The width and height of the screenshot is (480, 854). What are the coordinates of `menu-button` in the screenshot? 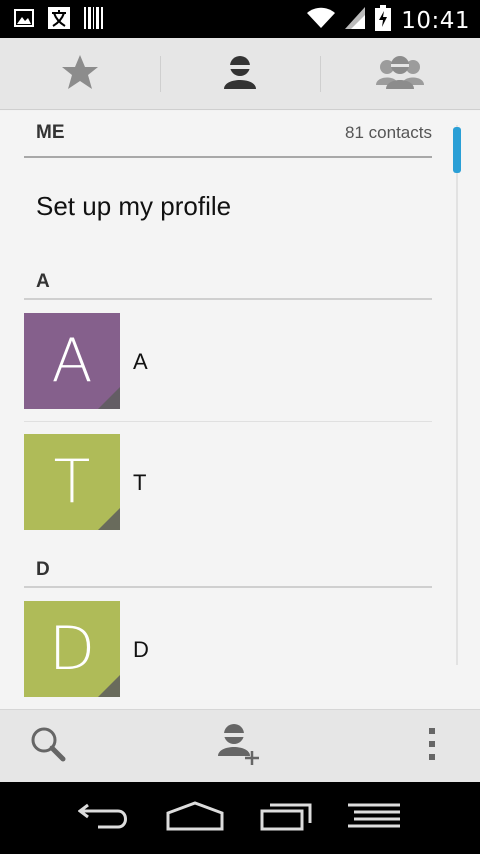 It's located at (374, 818).